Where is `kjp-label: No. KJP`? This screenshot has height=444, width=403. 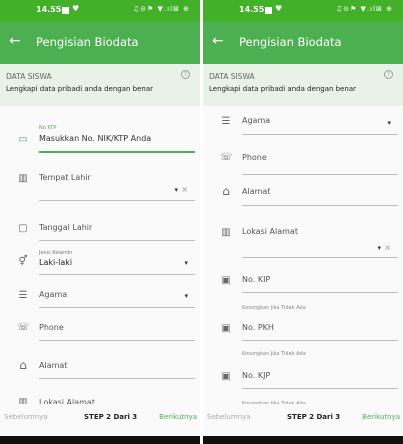
kjp-label: No. KJP is located at coordinates (256, 375).